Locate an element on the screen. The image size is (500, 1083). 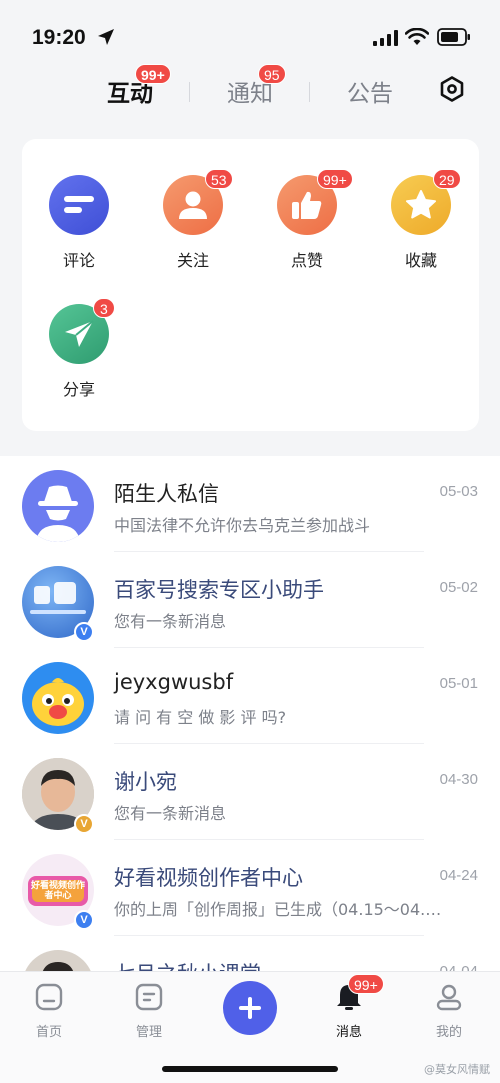
profile-icon is located at coordinates (449, 997).